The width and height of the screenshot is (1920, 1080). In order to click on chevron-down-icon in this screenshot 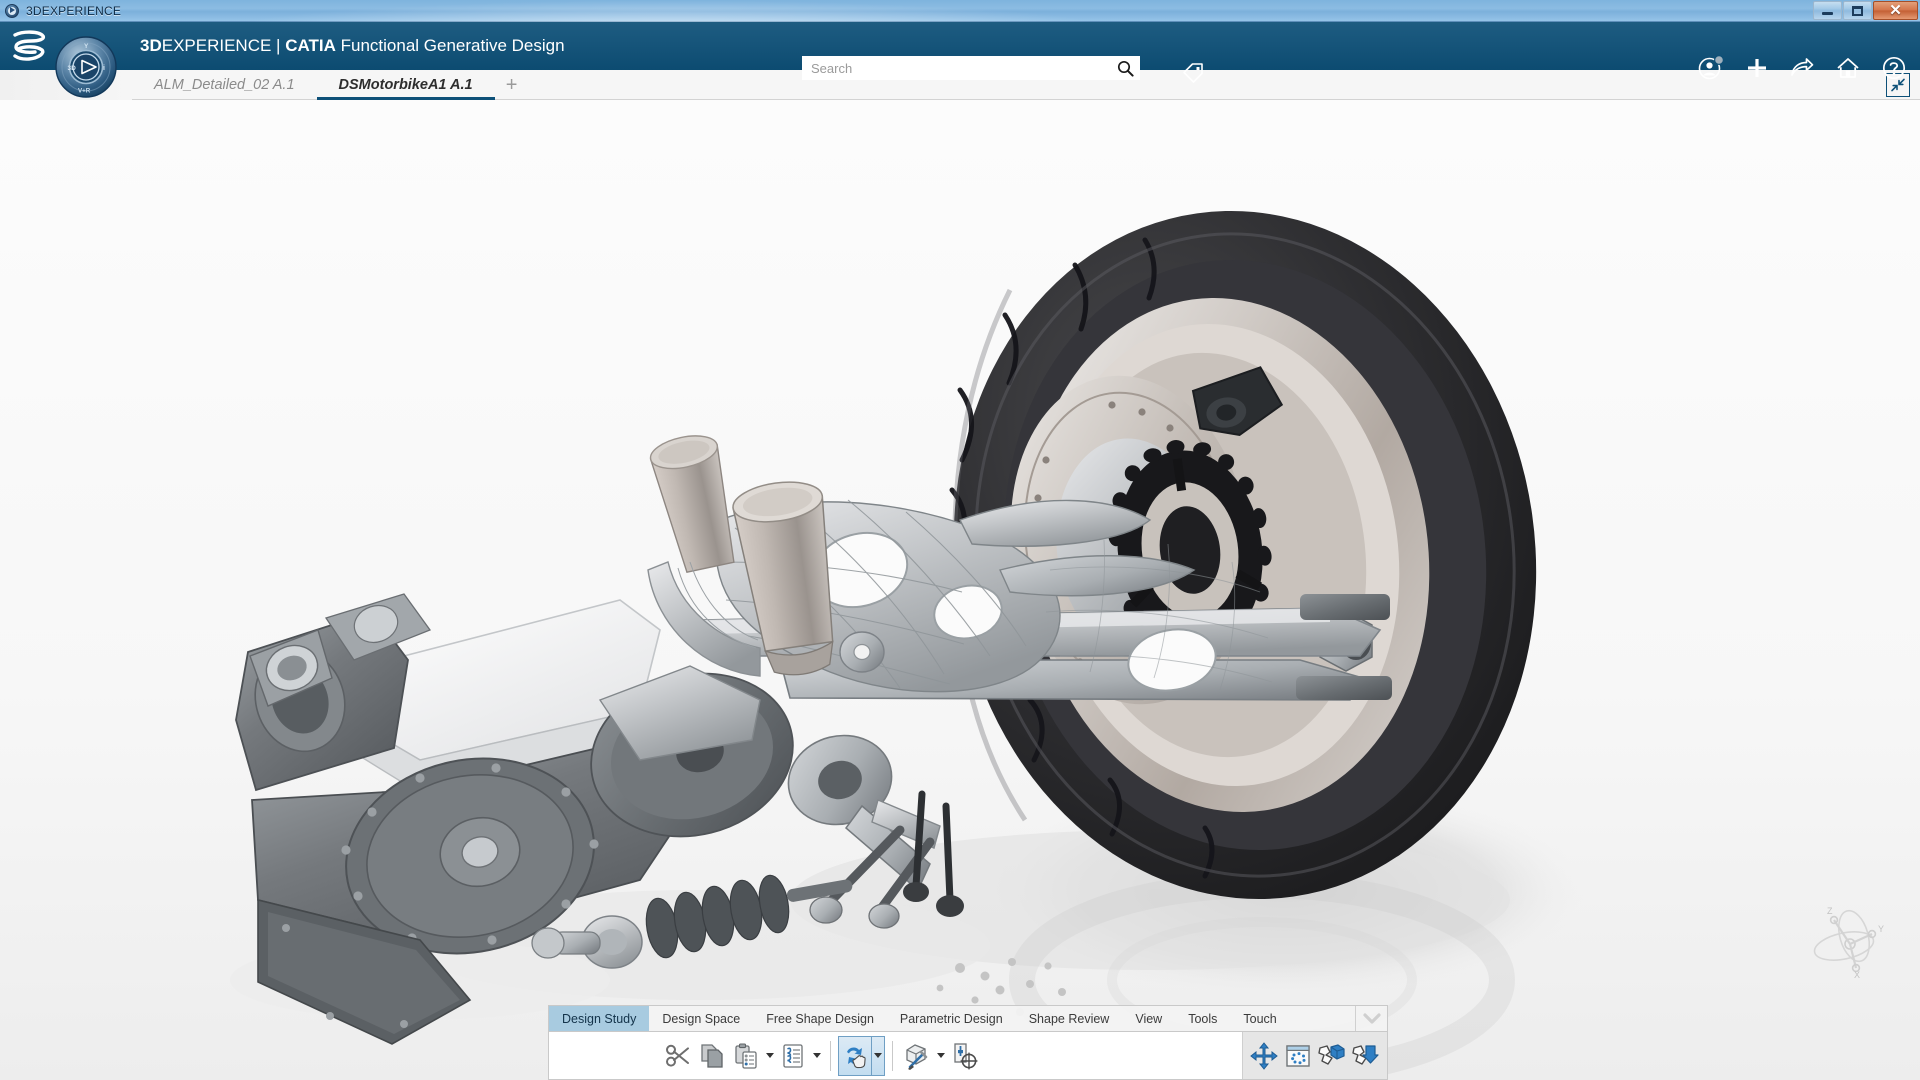, I will do `click(1371, 1018)`.